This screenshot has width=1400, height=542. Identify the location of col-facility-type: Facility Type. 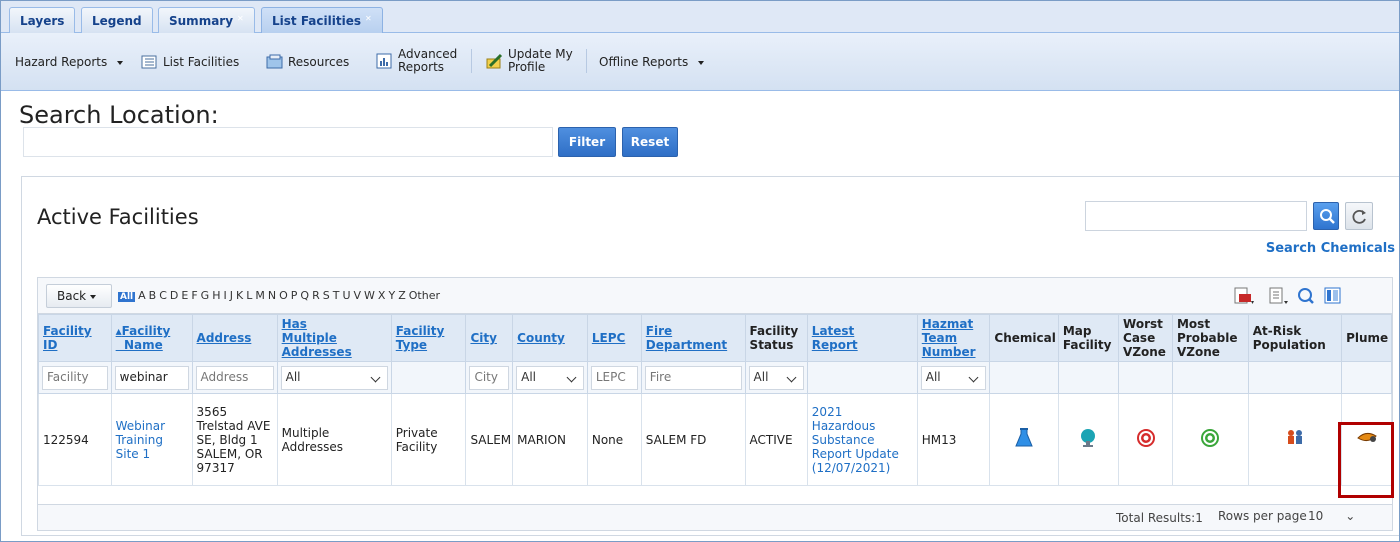
(428, 338).